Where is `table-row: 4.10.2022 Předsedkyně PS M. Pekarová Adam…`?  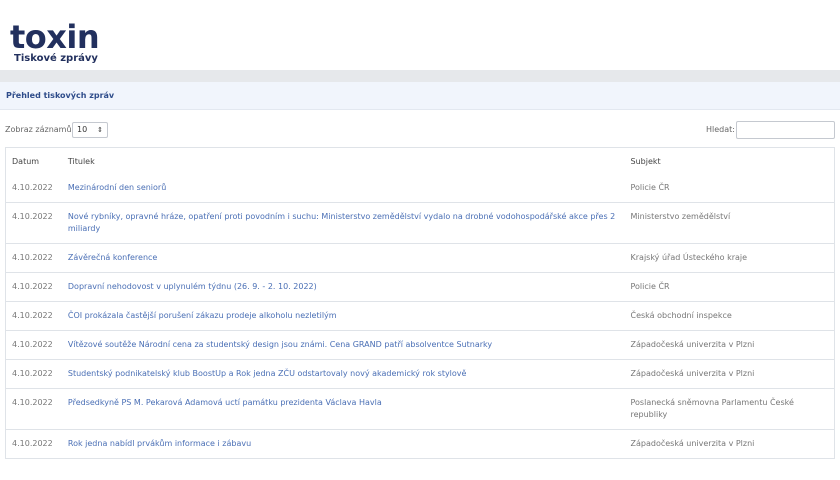 table-row: 4.10.2022 Předsedkyně PS M. Pekarová Adam… is located at coordinates (420, 408).